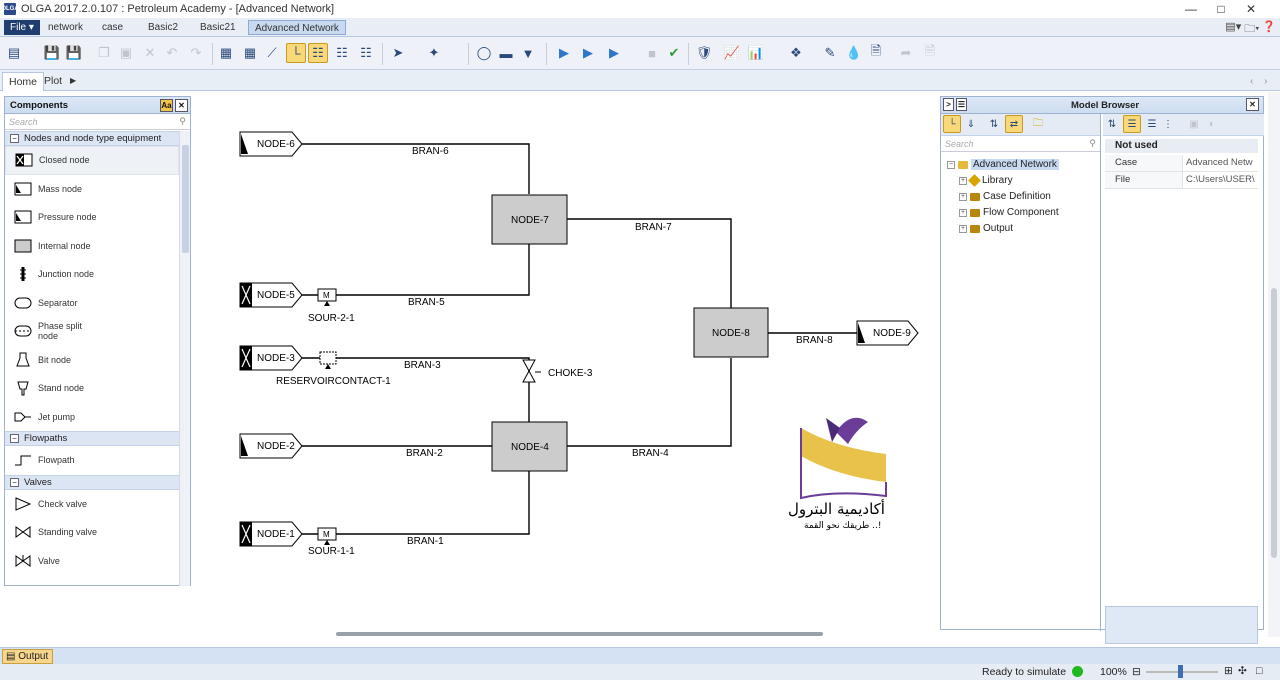 The width and height of the screenshot is (1280, 680). I want to click on delete-icon: ✕, so click(150, 53).